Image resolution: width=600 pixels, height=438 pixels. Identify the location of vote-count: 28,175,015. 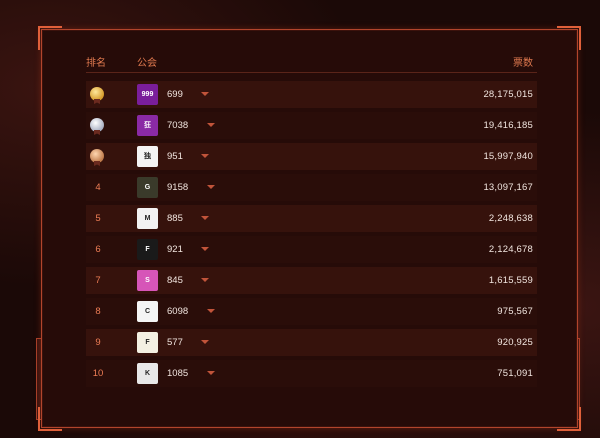
(508, 94).